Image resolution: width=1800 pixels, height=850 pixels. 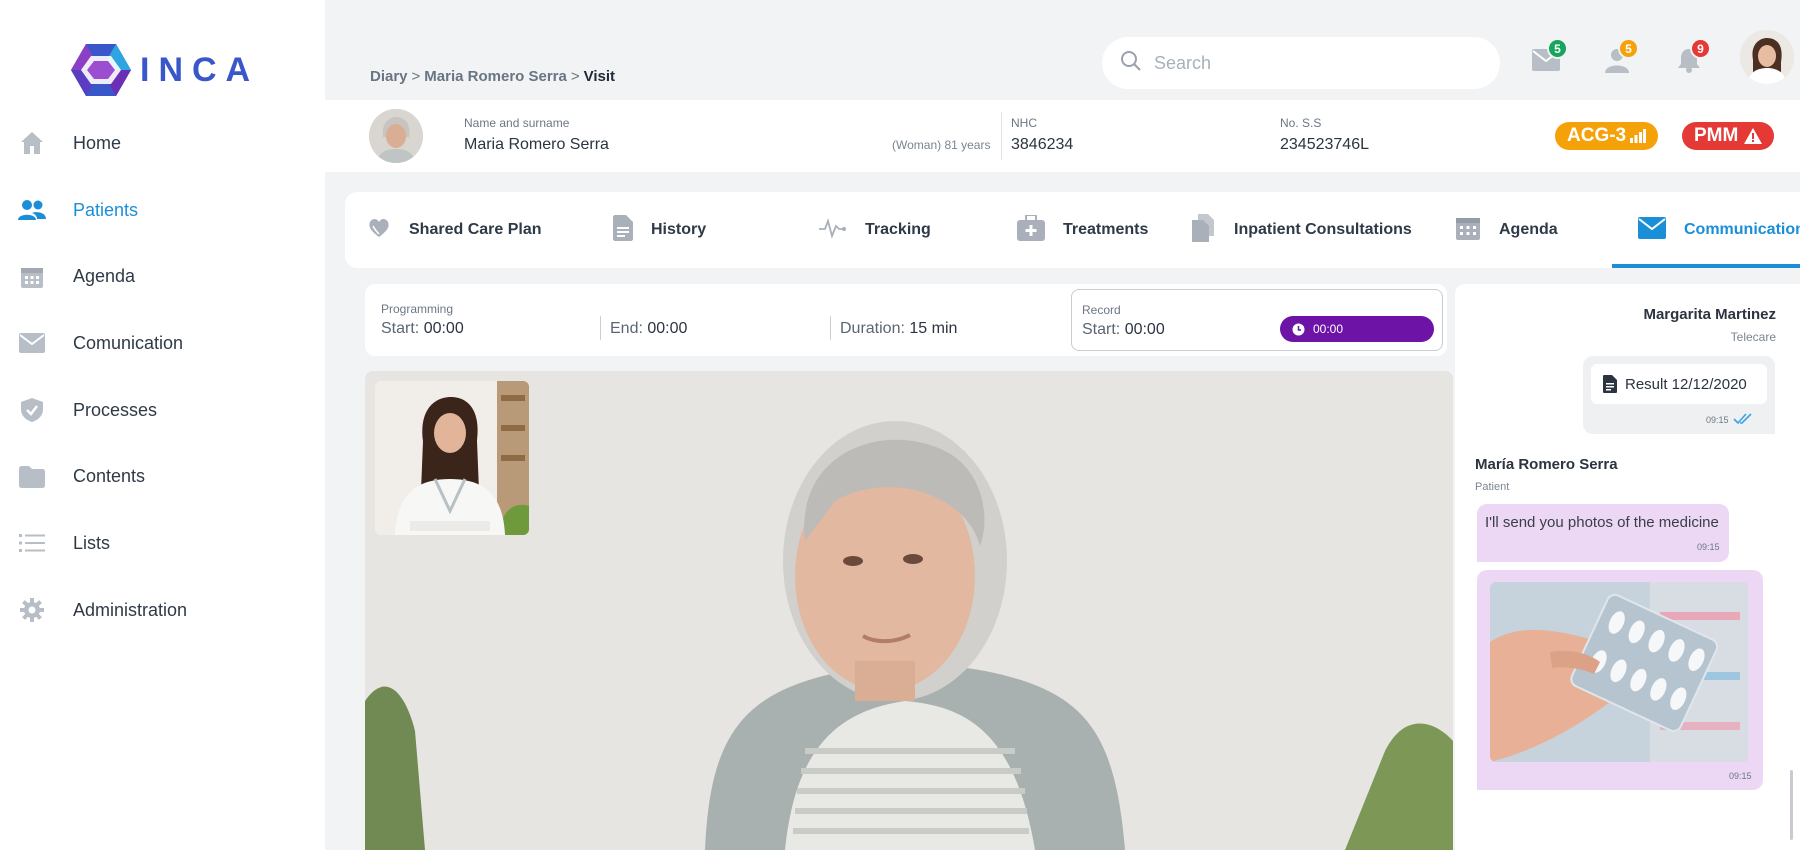 I want to click on tab-label: History, so click(x=679, y=229).